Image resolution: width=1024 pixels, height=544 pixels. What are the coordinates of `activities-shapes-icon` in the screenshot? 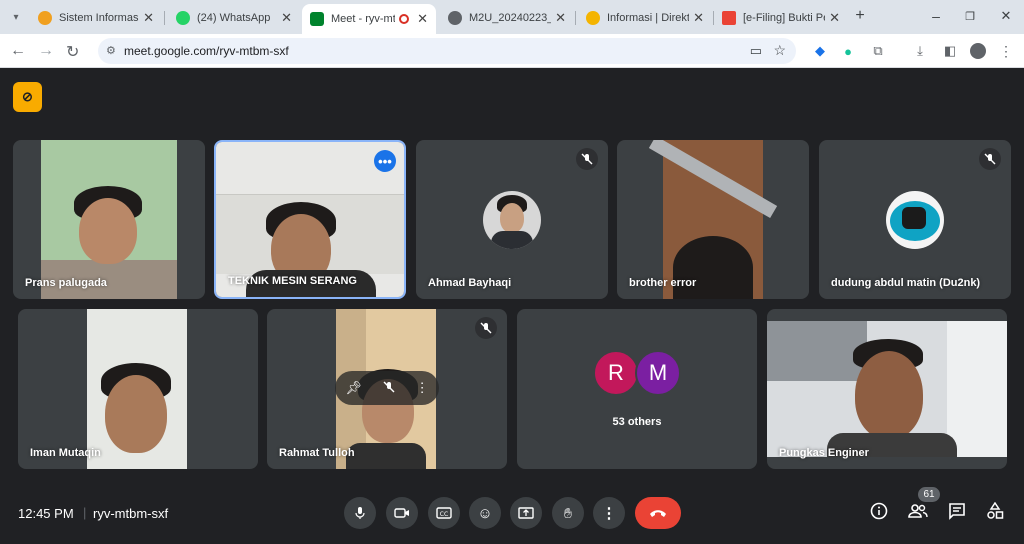 It's located at (995, 510).